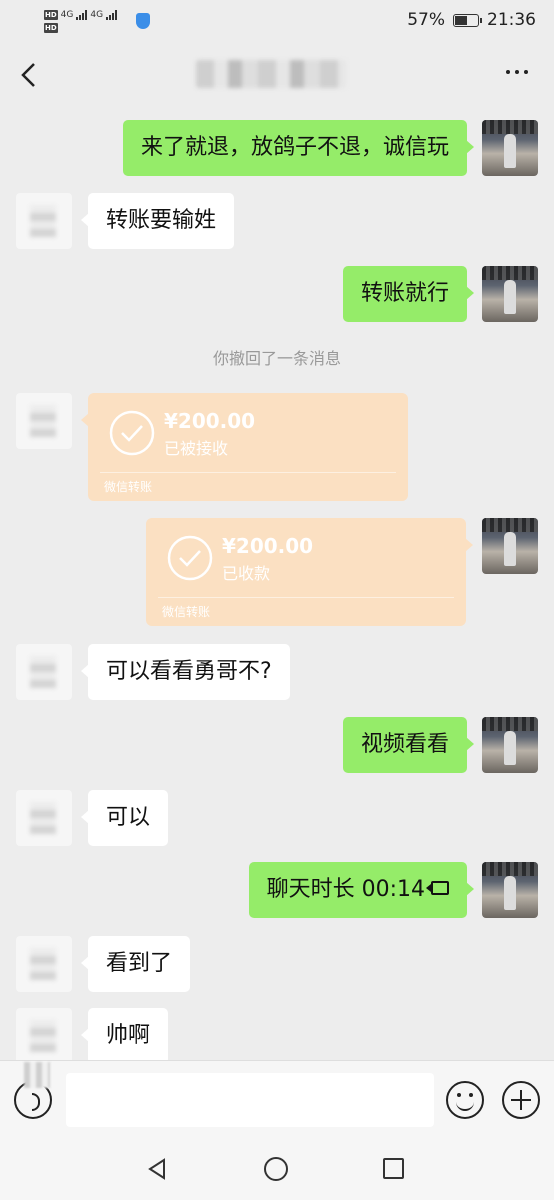 The image size is (554, 1200). Describe the element at coordinates (437, 888) in the screenshot. I see `video-camera-icon` at that location.